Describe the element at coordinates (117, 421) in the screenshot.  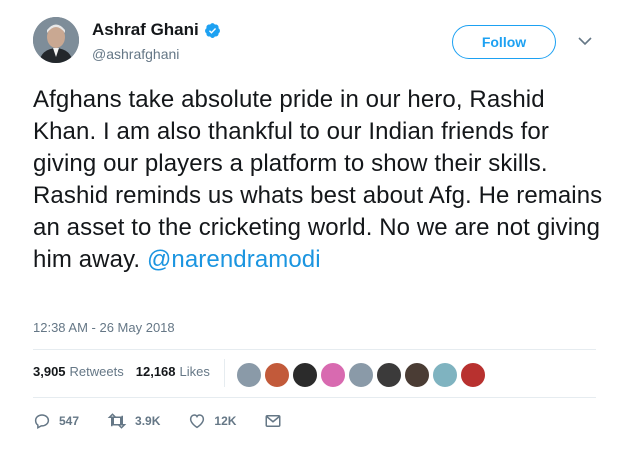
I see `retweet-icon` at that location.